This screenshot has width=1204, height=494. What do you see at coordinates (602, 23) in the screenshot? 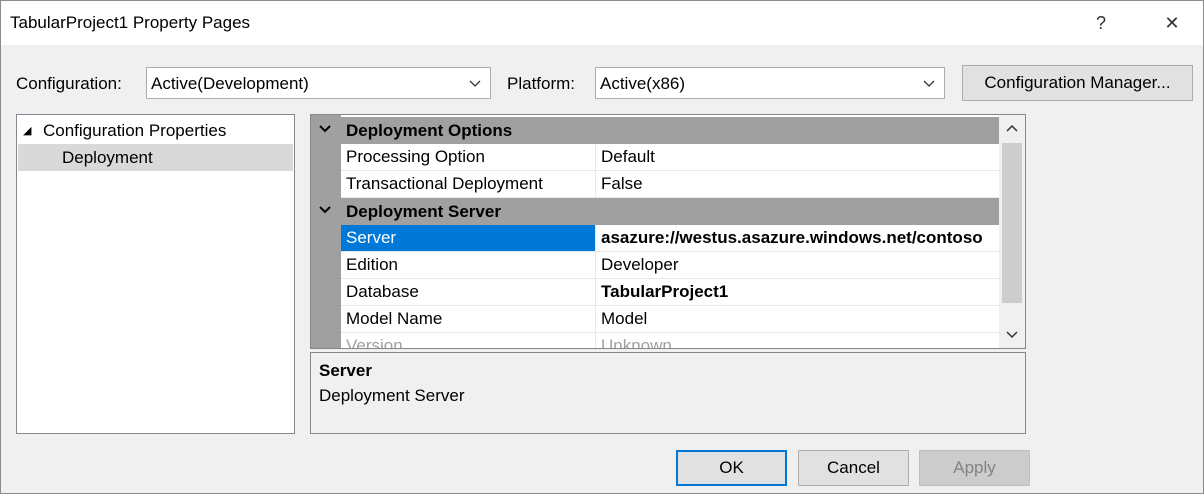
I see `title-bar: TabularProject1 Property Pages ? ✕` at bounding box center [602, 23].